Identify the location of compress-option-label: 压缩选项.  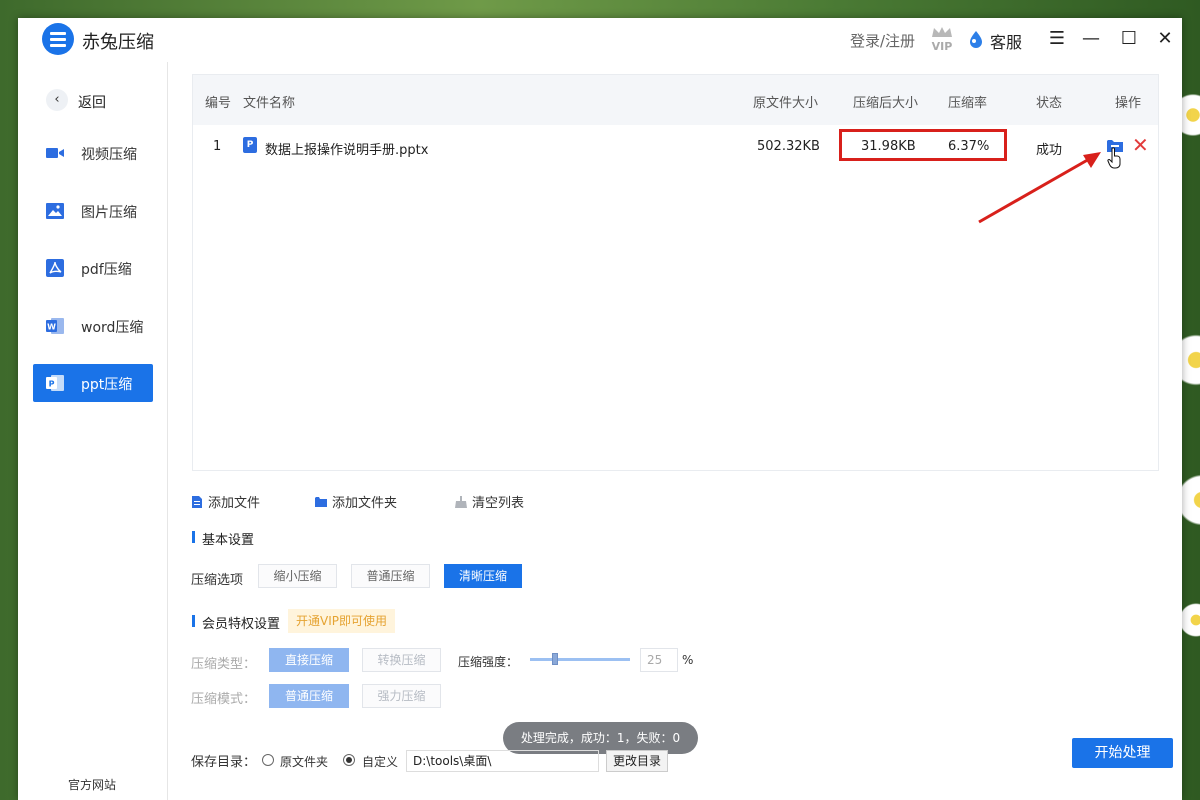
(217, 580).